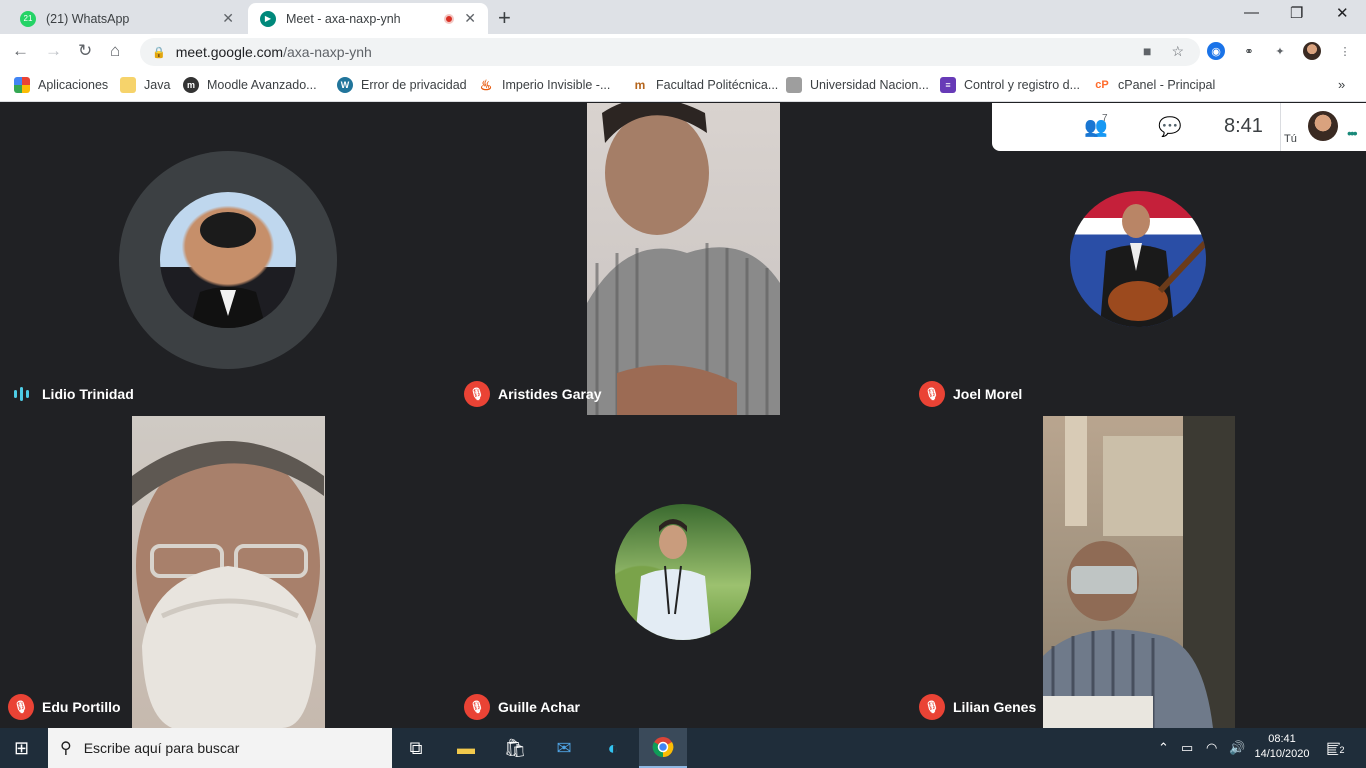  I want to click on cast-extension-icon: ⚭, so click(1249, 51).